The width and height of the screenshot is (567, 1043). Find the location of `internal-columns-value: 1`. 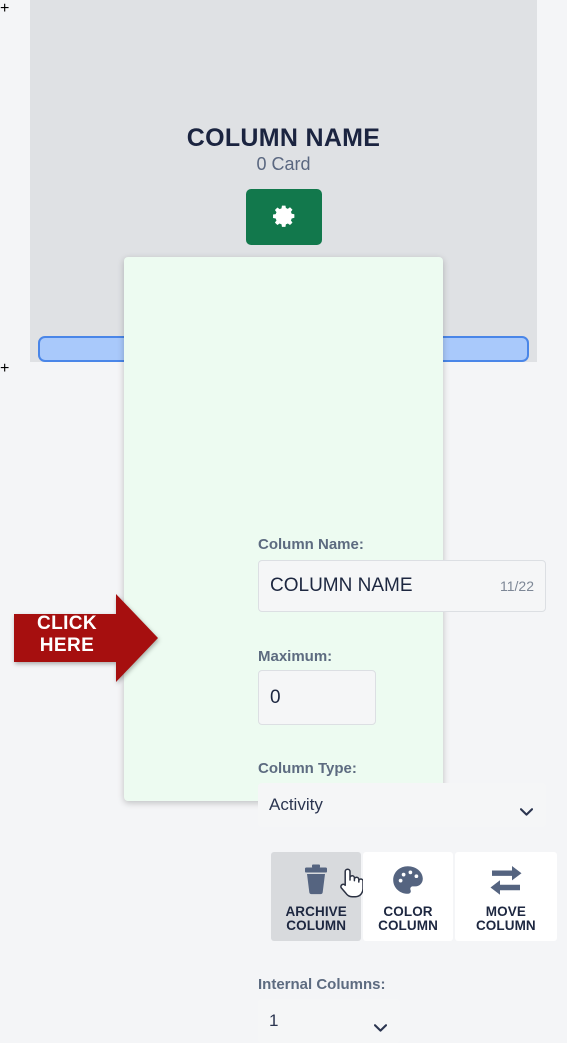

internal-columns-value: 1 is located at coordinates (274, 1020).